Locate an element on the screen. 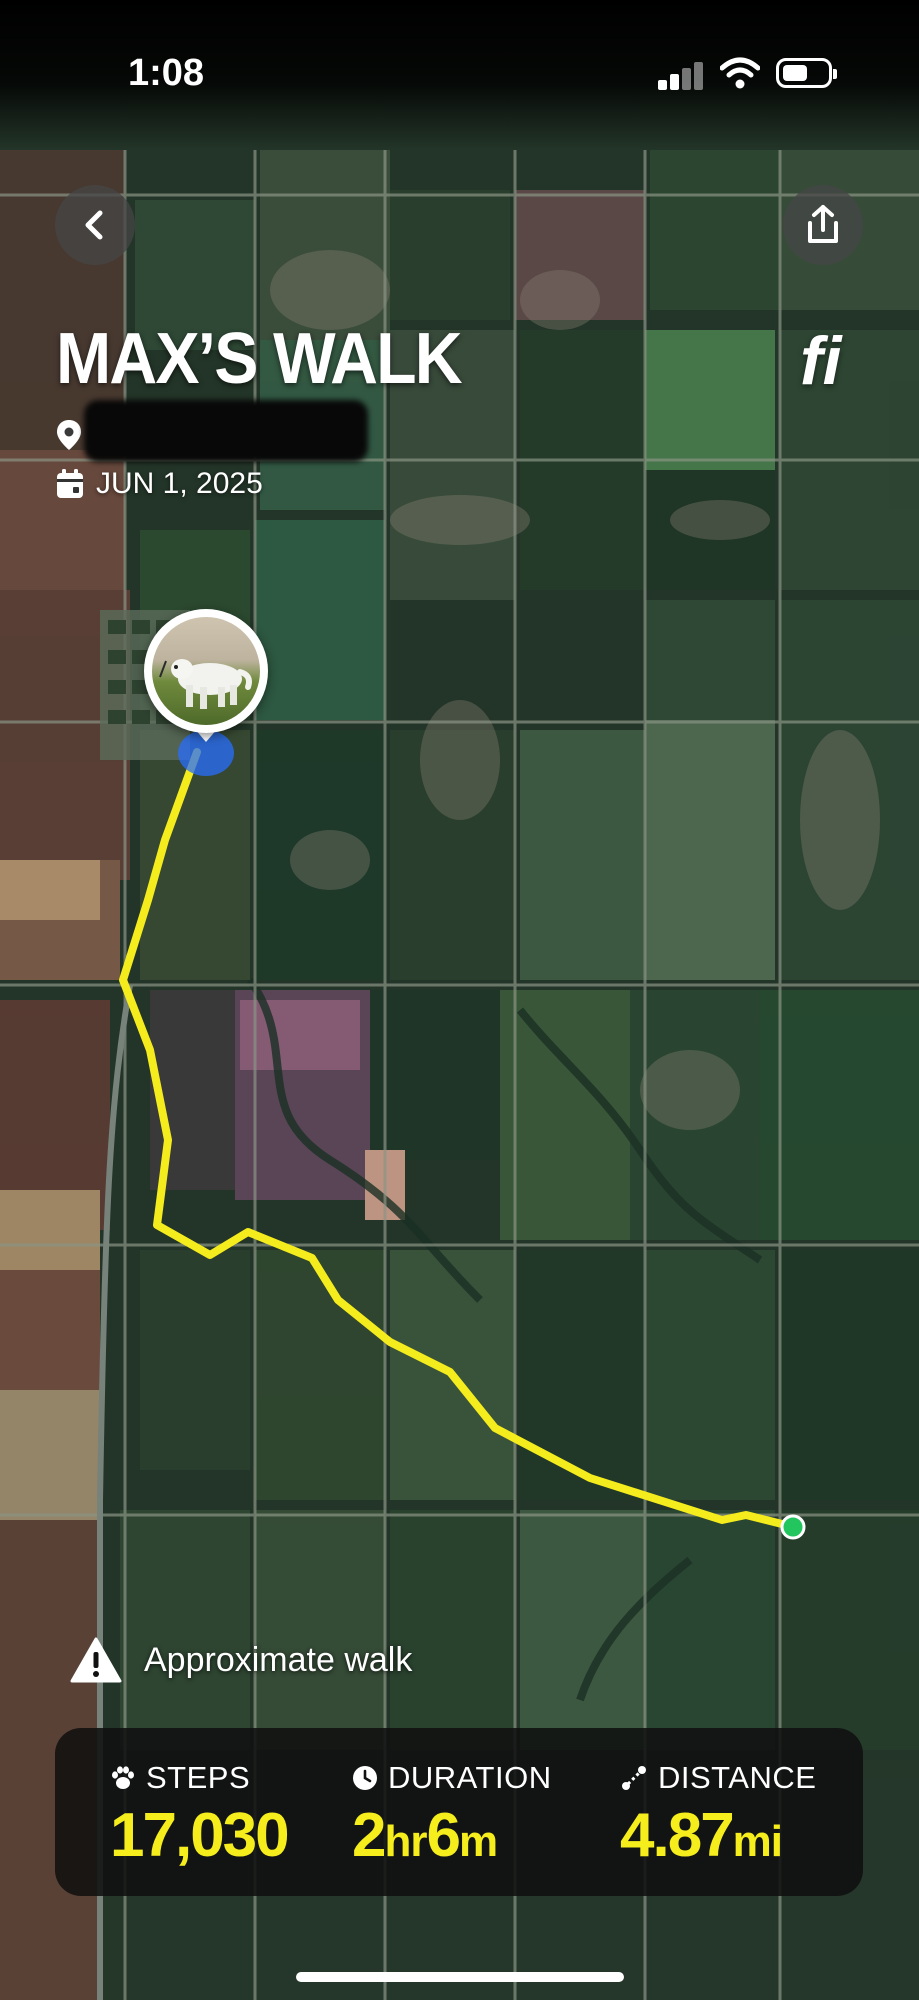 This screenshot has width=919, height=2000. date-row: JUN 1, 2025 is located at coordinates (159, 484).